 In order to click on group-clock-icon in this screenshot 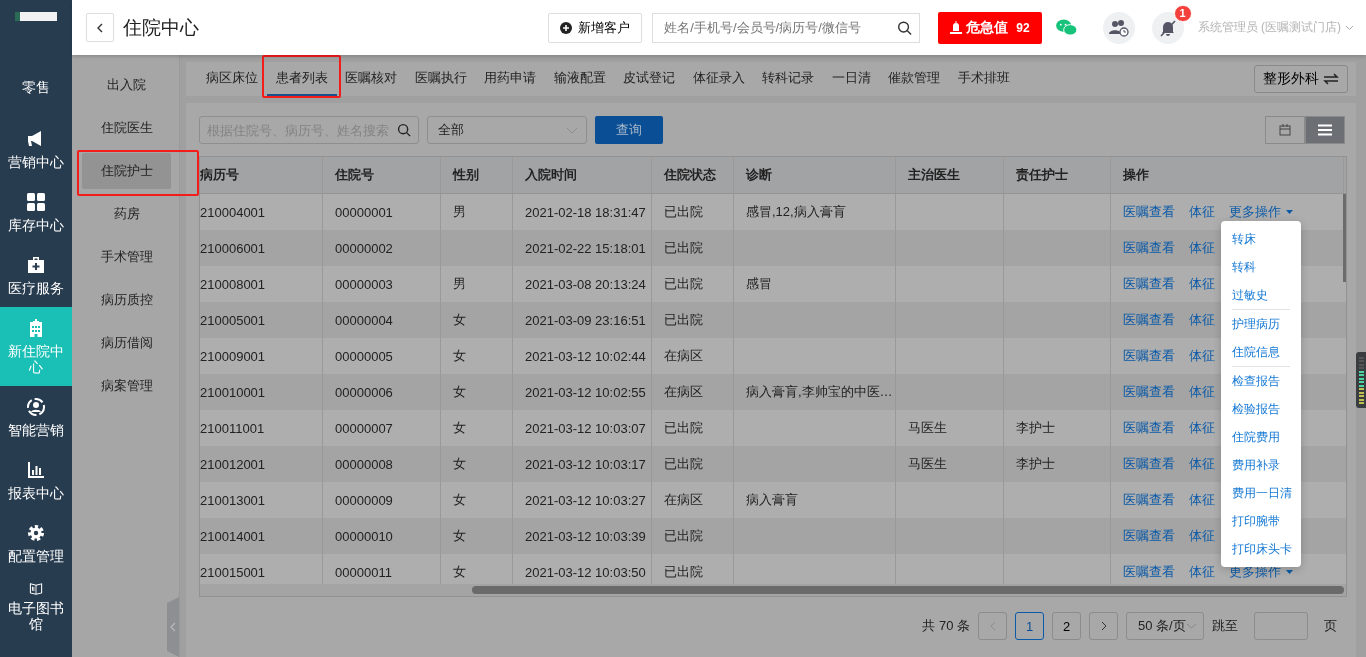, I will do `click(1118, 27)`.